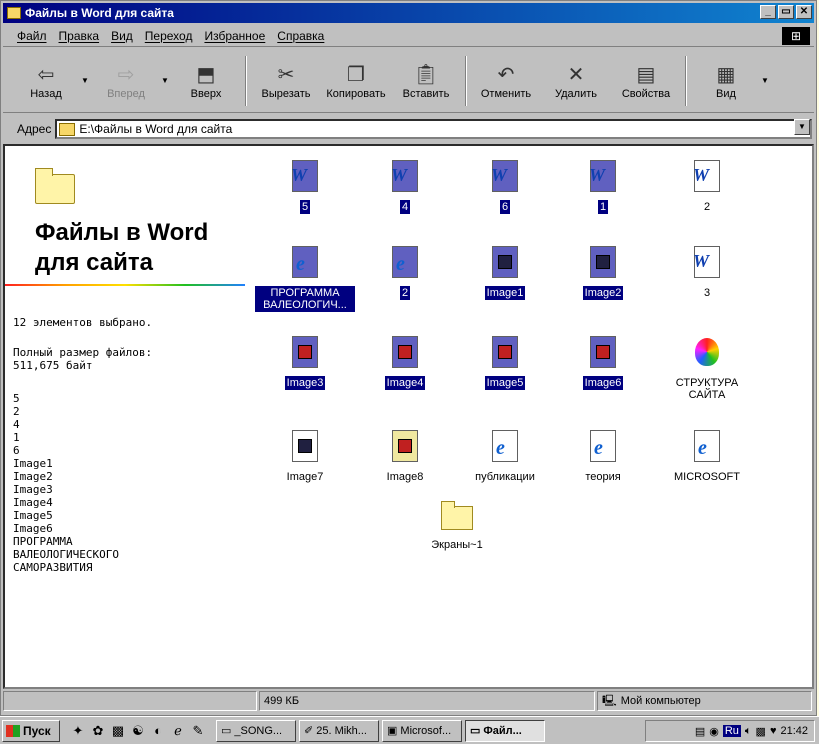 This screenshot has width=819, height=744. What do you see at coordinates (206, 74) in the screenshot?
I see `up-folder-icon: ⬒` at bounding box center [206, 74].